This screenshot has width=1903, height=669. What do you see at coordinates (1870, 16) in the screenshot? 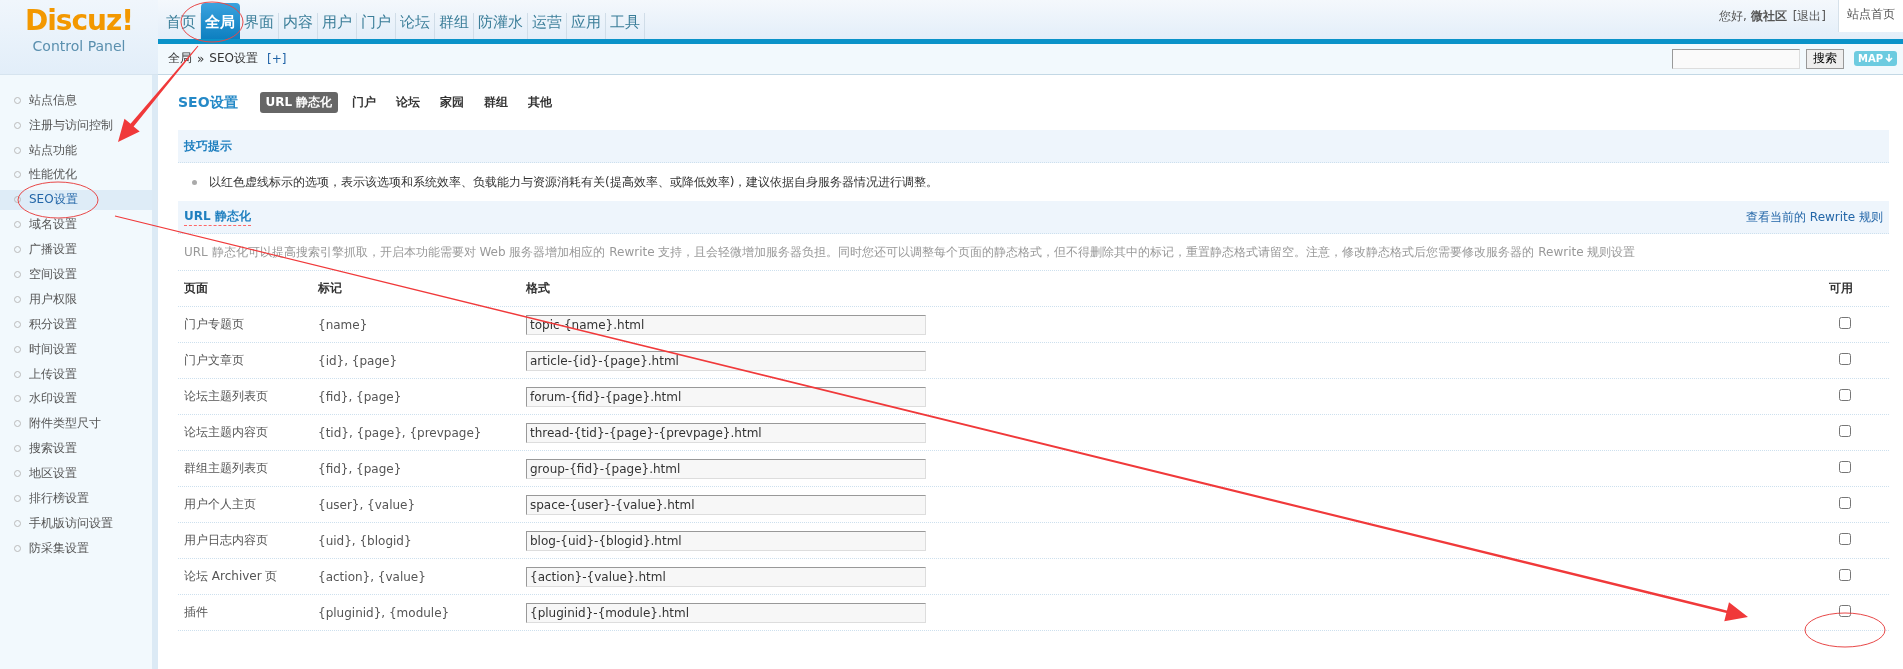
I see `site-home-link: 站点首页` at bounding box center [1870, 16].